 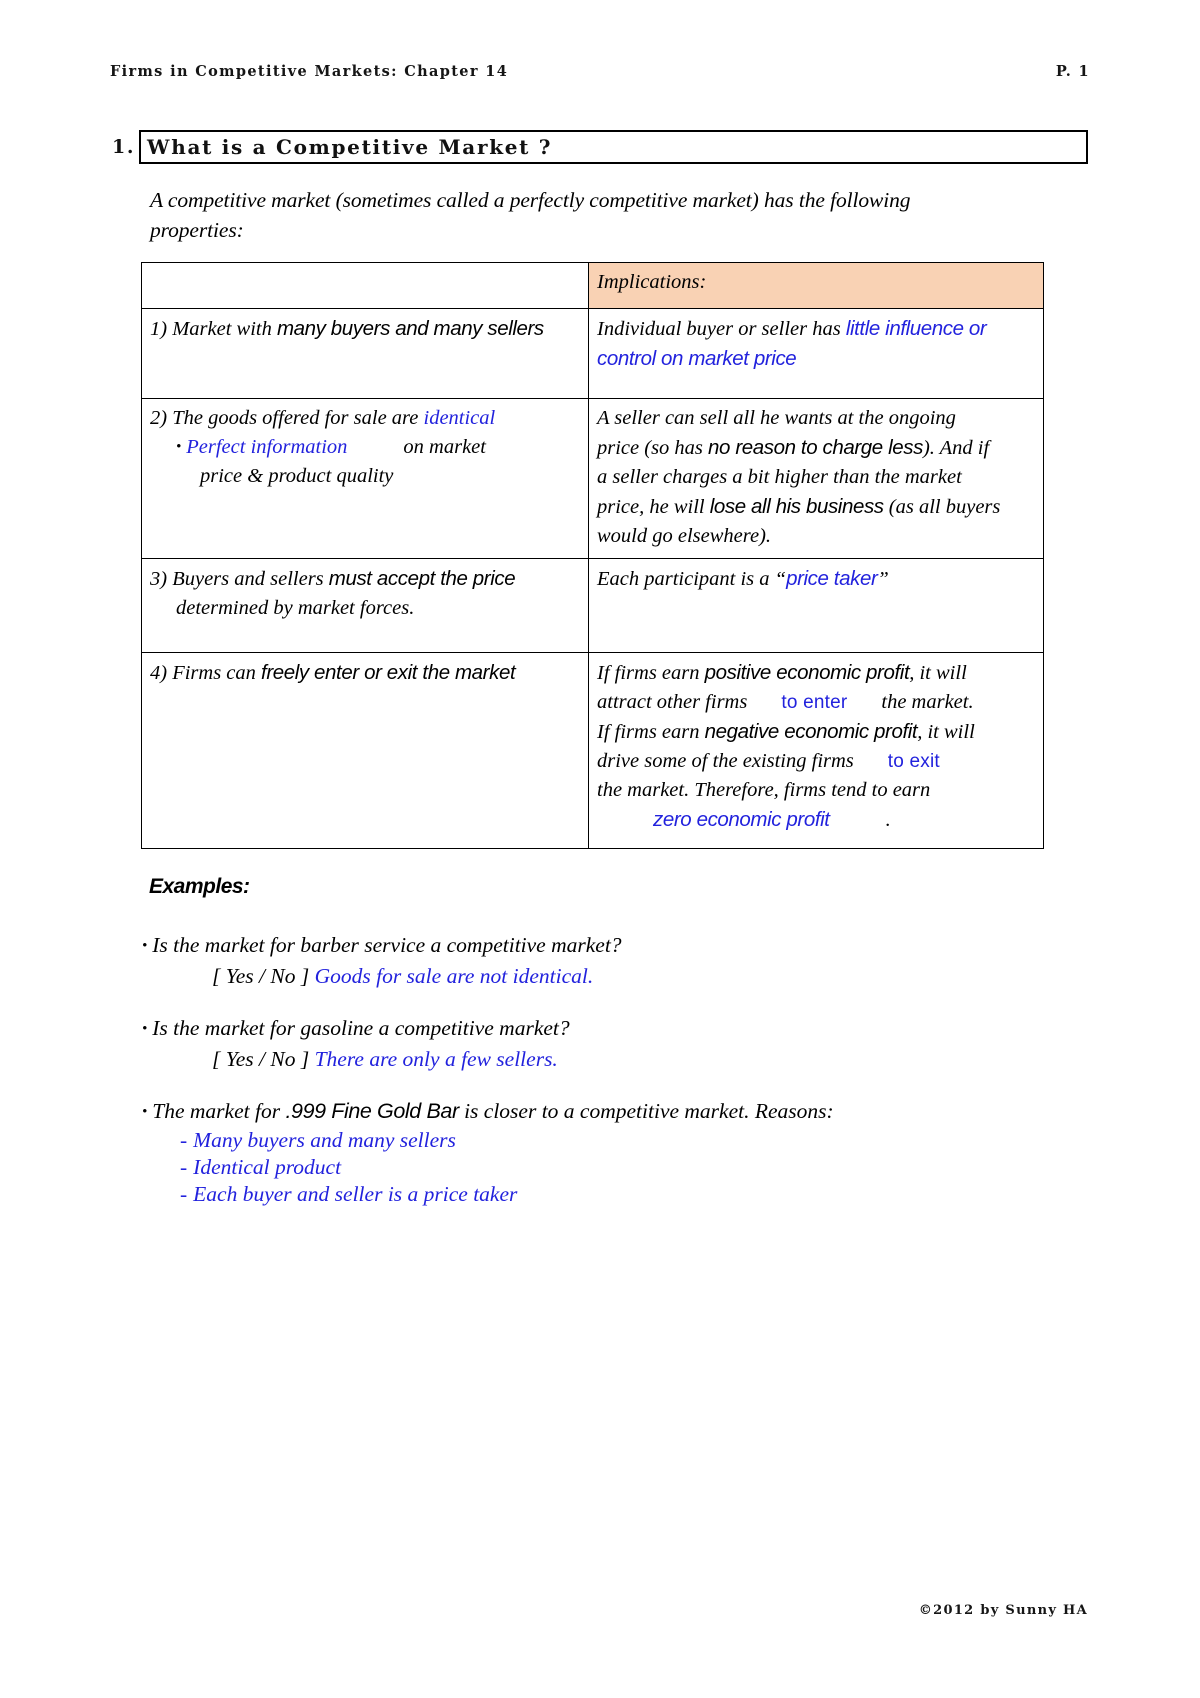 What do you see at coordinates (796, 506) in the screenshot?
I see `implication-2-line4-emph: lose all his business` at bounding box center [796, 506].